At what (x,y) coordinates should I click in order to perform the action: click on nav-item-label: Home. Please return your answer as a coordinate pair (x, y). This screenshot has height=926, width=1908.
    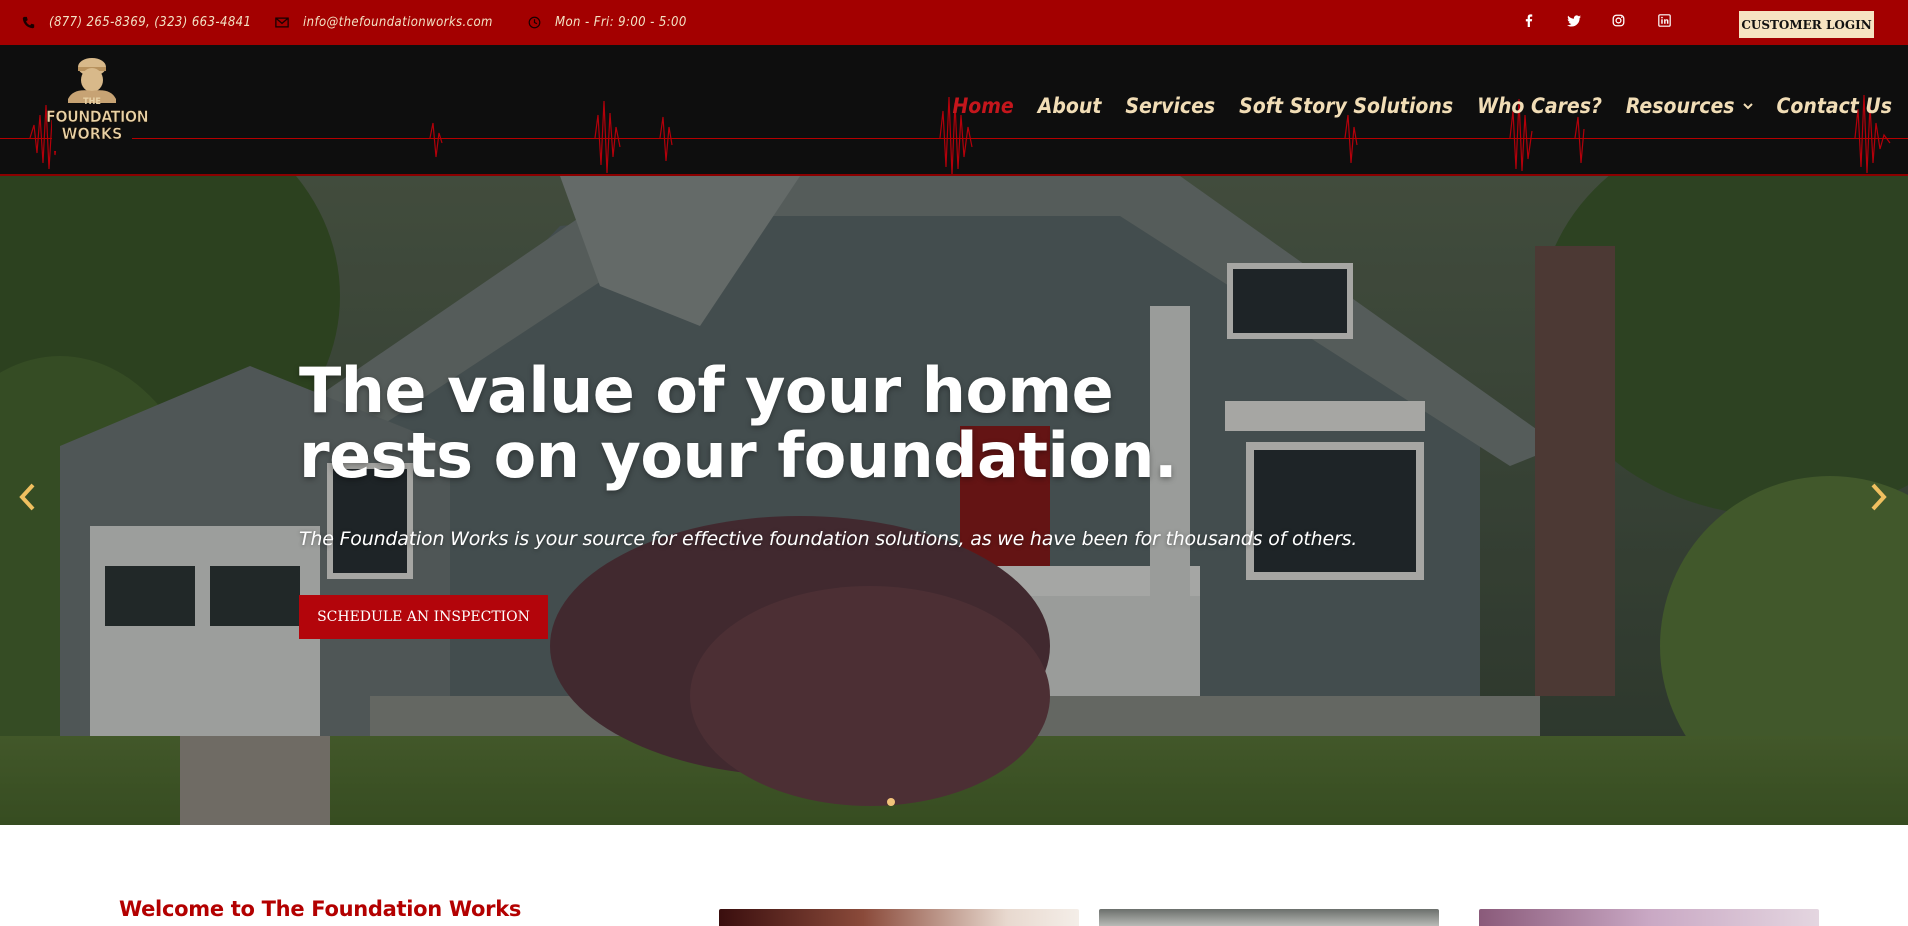
    Looking at the image, I should click on (983, 106).